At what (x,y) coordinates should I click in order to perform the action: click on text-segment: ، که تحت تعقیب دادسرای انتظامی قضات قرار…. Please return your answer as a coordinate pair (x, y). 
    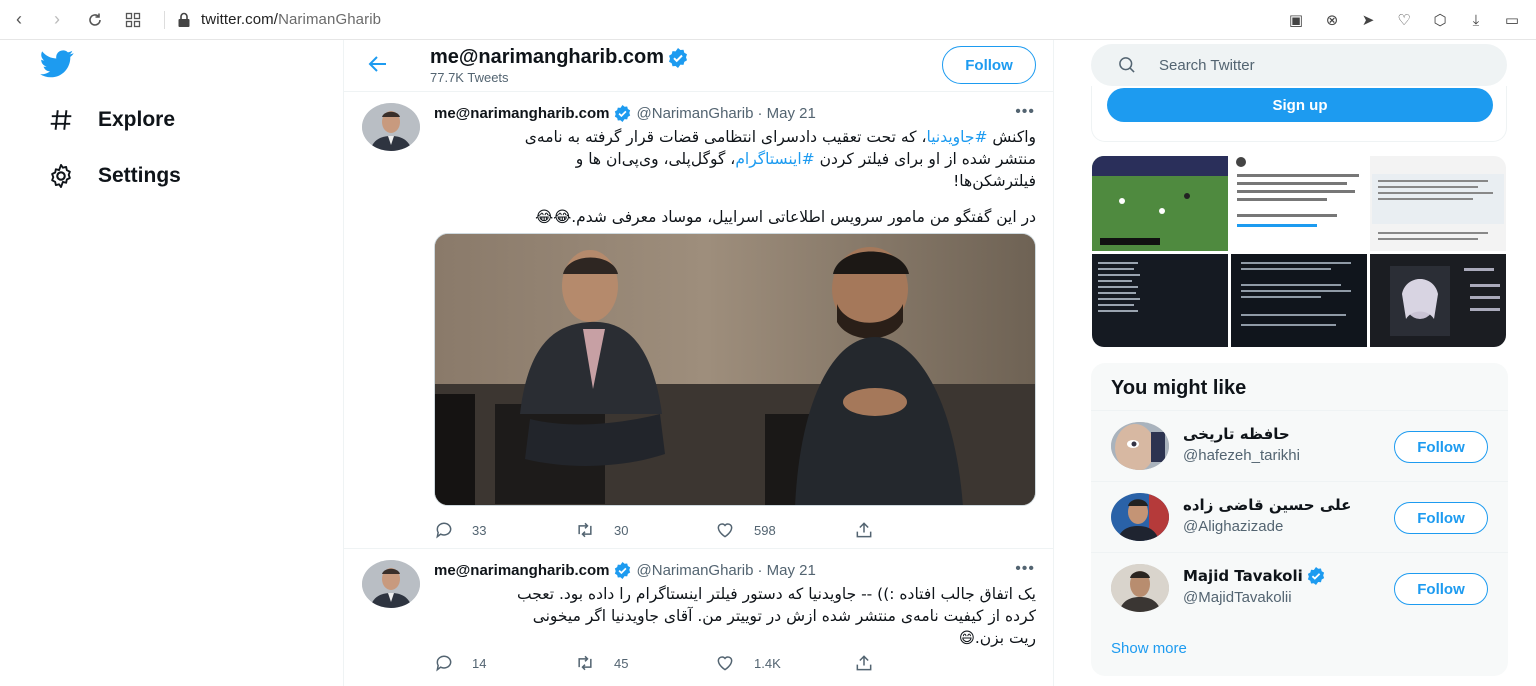
    Looking at the image, I should click on (725, 137).